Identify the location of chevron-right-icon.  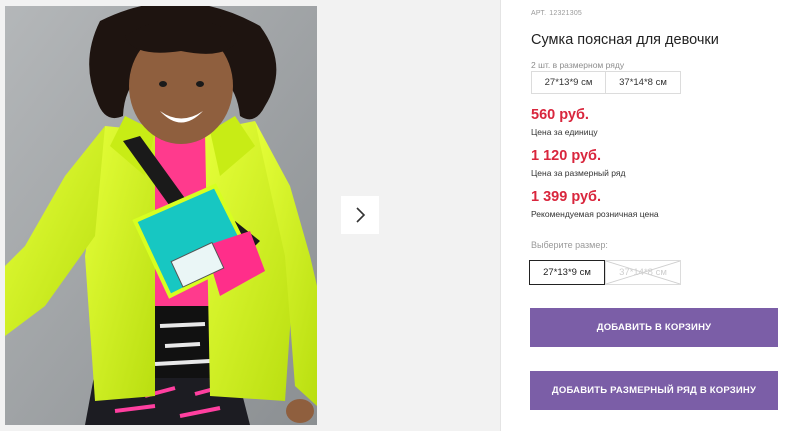
(361, 215).